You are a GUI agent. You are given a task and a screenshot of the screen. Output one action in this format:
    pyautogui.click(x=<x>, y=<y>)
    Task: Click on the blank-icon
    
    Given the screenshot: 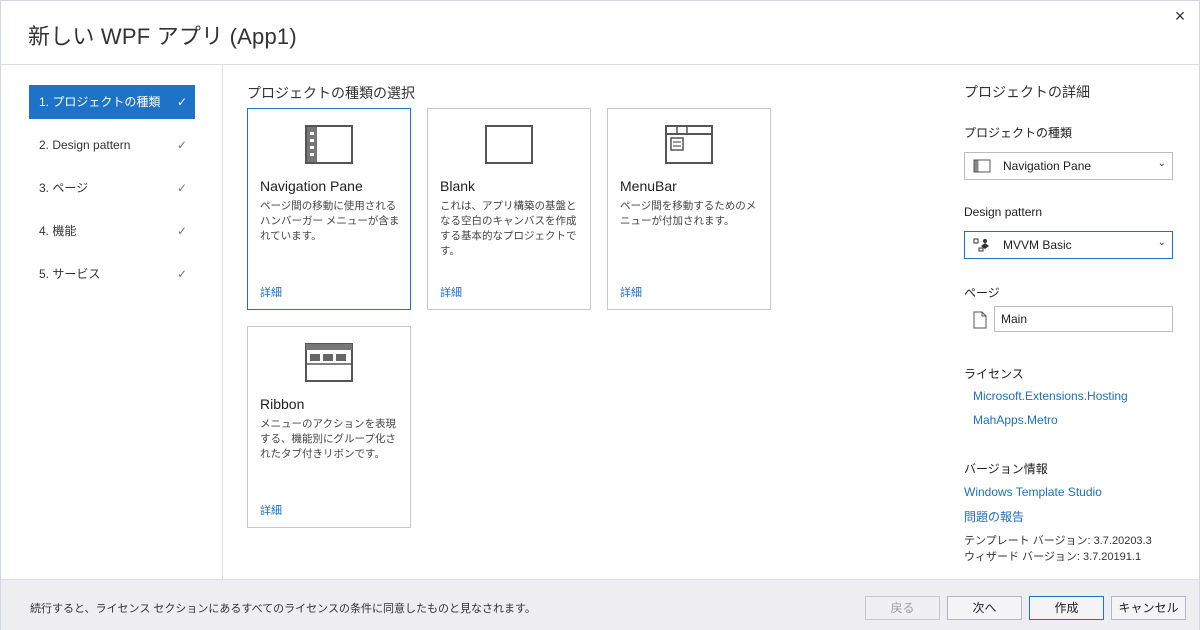 What is the action you would take?
    pyautogui.click(x=509, y=144)
    